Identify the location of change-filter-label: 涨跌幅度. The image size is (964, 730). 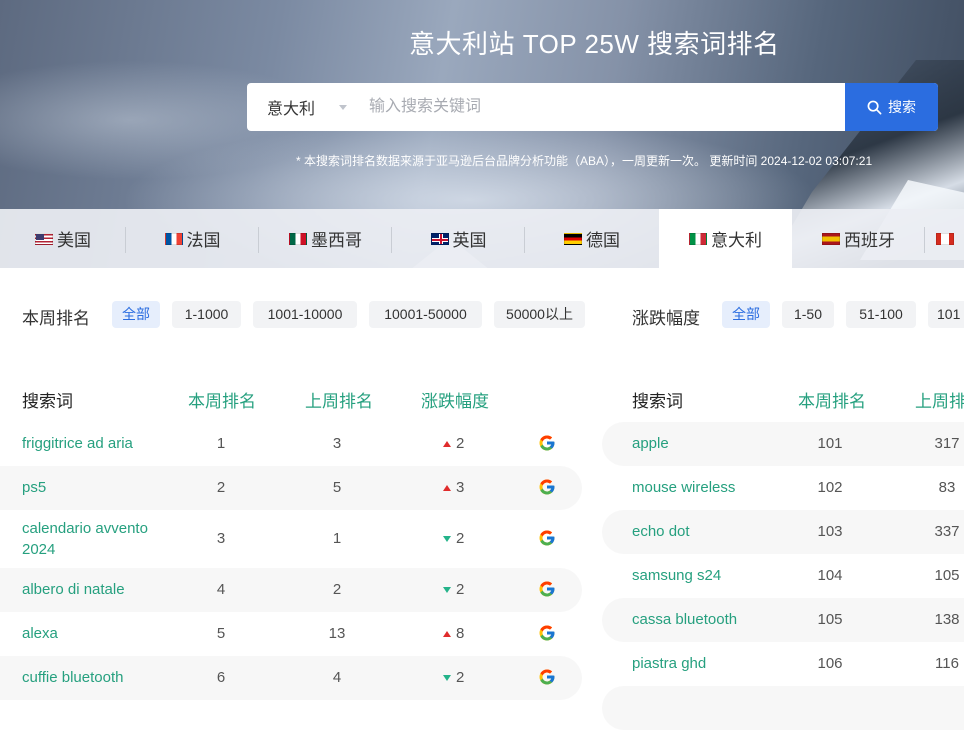
(666, 318).